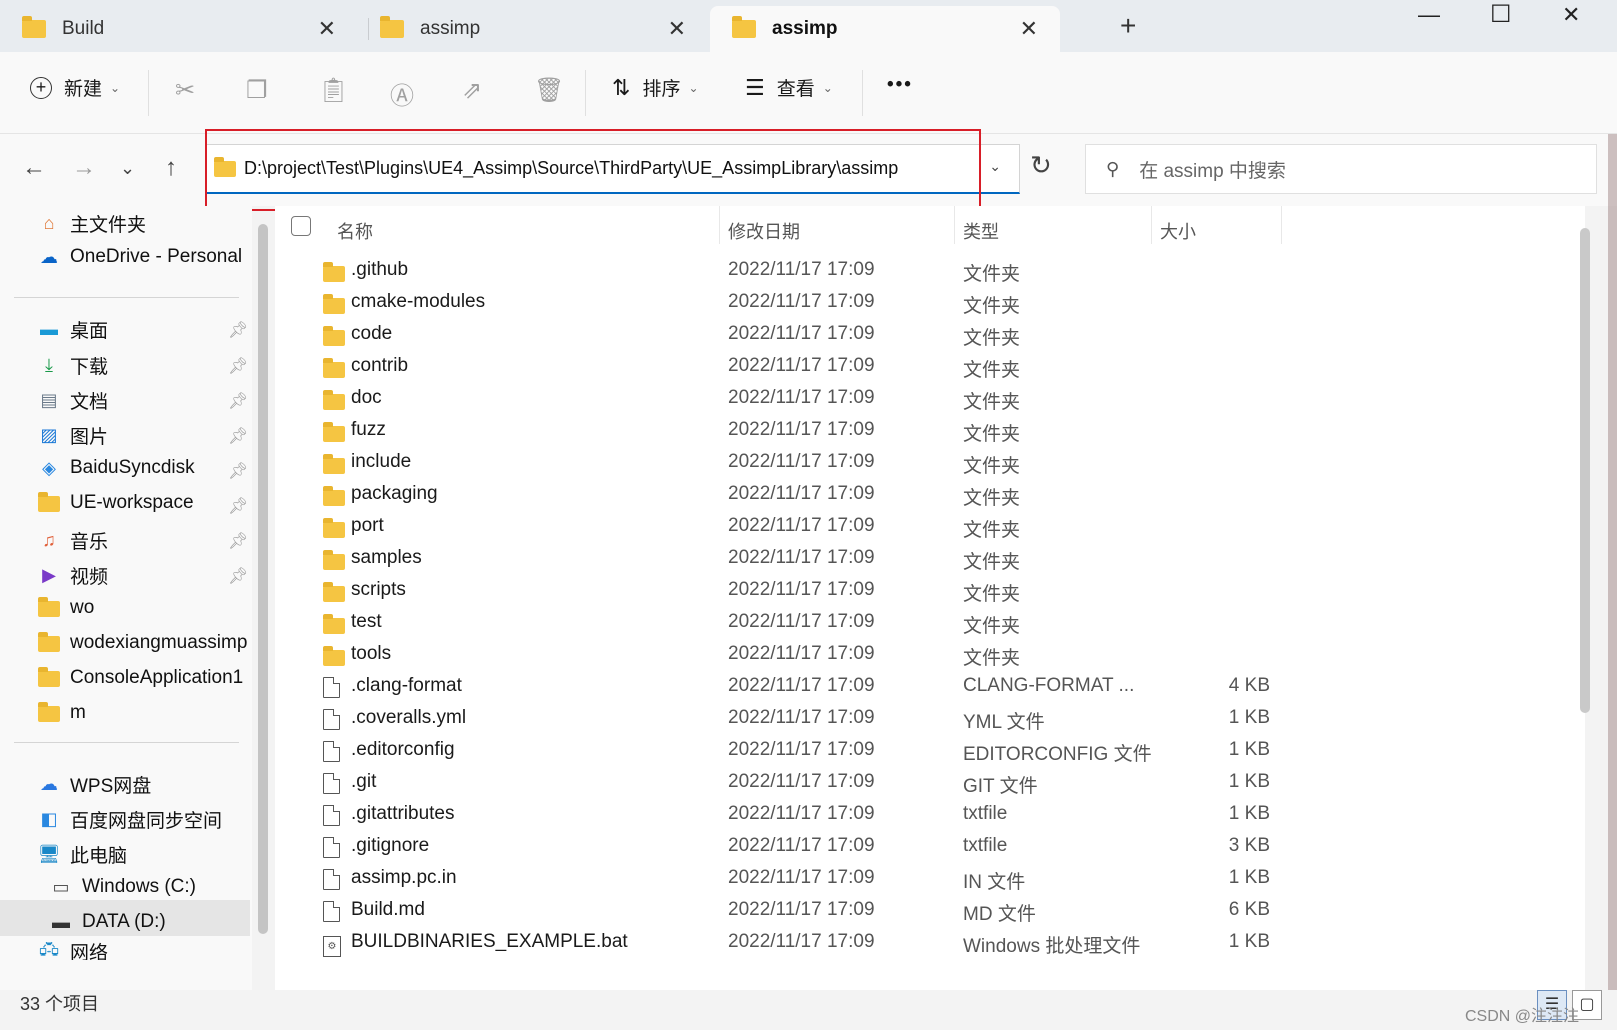 The width and height of the screenshot is (1617, 1030). I want to click on file-row: Build.md 2022/11/17 17:09 MD 文件 6 KB, so click(925, 911).